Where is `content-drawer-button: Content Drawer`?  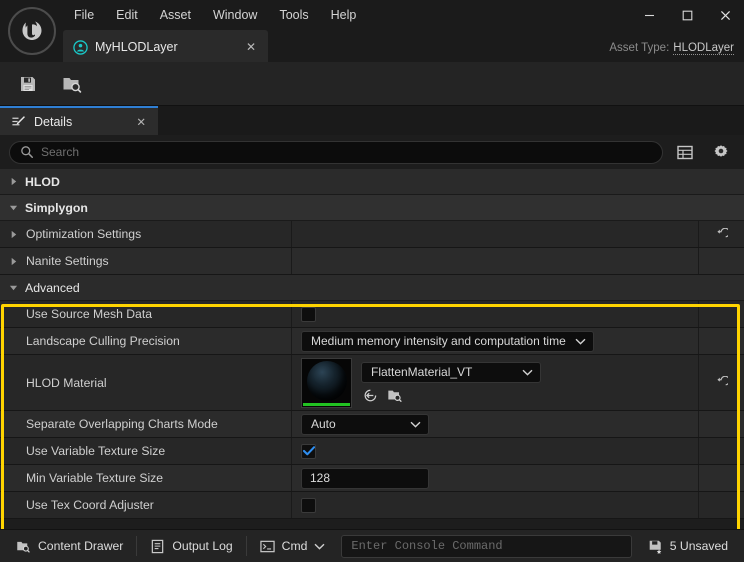 content-drawer-button: Content Drawer is located at coordinates (69, 546).